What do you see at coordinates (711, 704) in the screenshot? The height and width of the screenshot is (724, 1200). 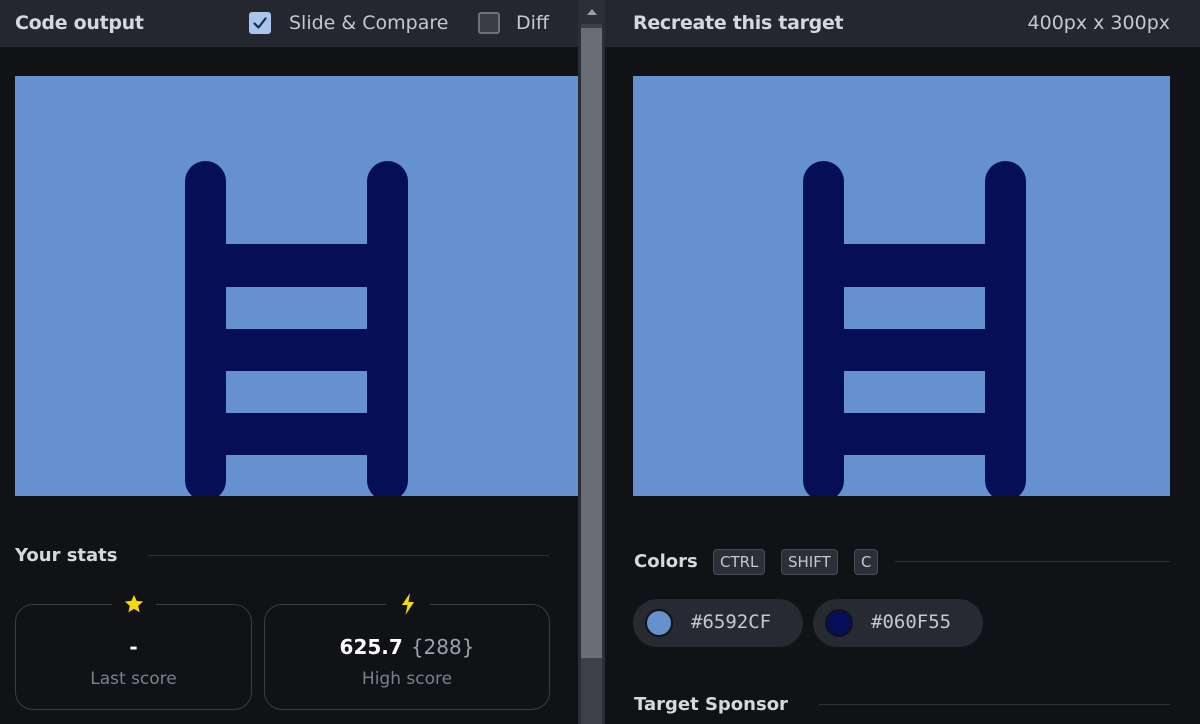 I see `sponsor-title: Target Sponsor` at bounding box center [711, 704].